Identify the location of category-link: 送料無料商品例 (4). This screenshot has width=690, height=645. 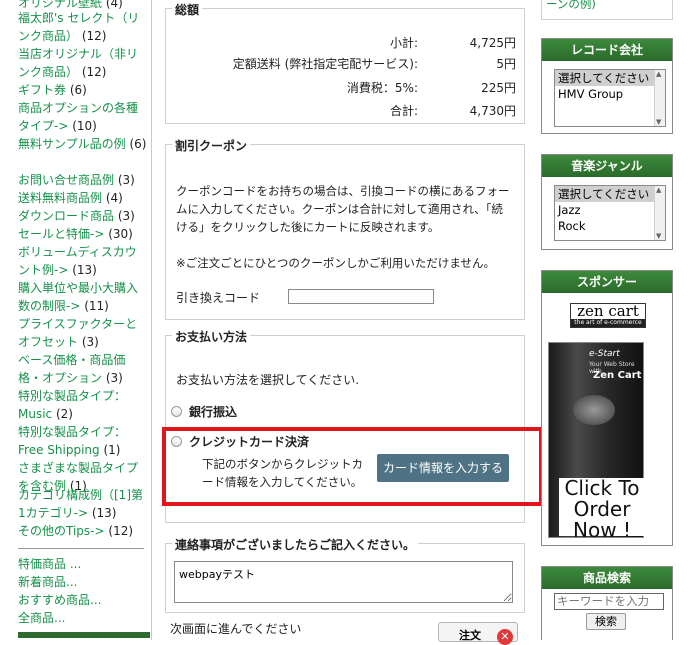
(83, 198).